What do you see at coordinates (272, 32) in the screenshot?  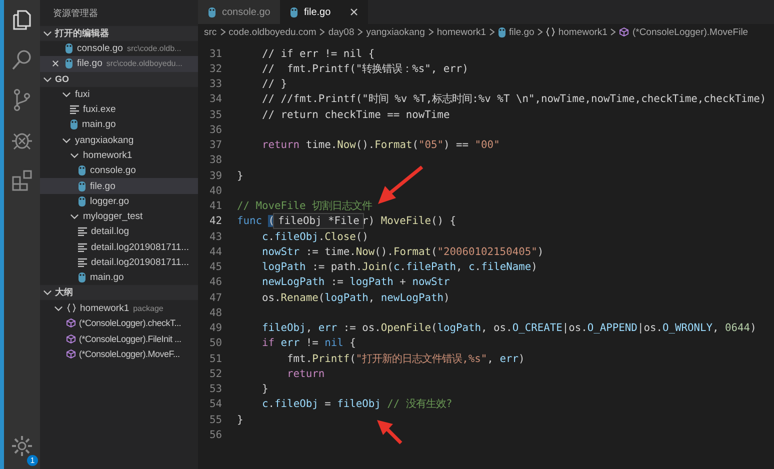 I see `breadcrumb-item: code.oldboyedu.com` at bounding box center [272, 32].